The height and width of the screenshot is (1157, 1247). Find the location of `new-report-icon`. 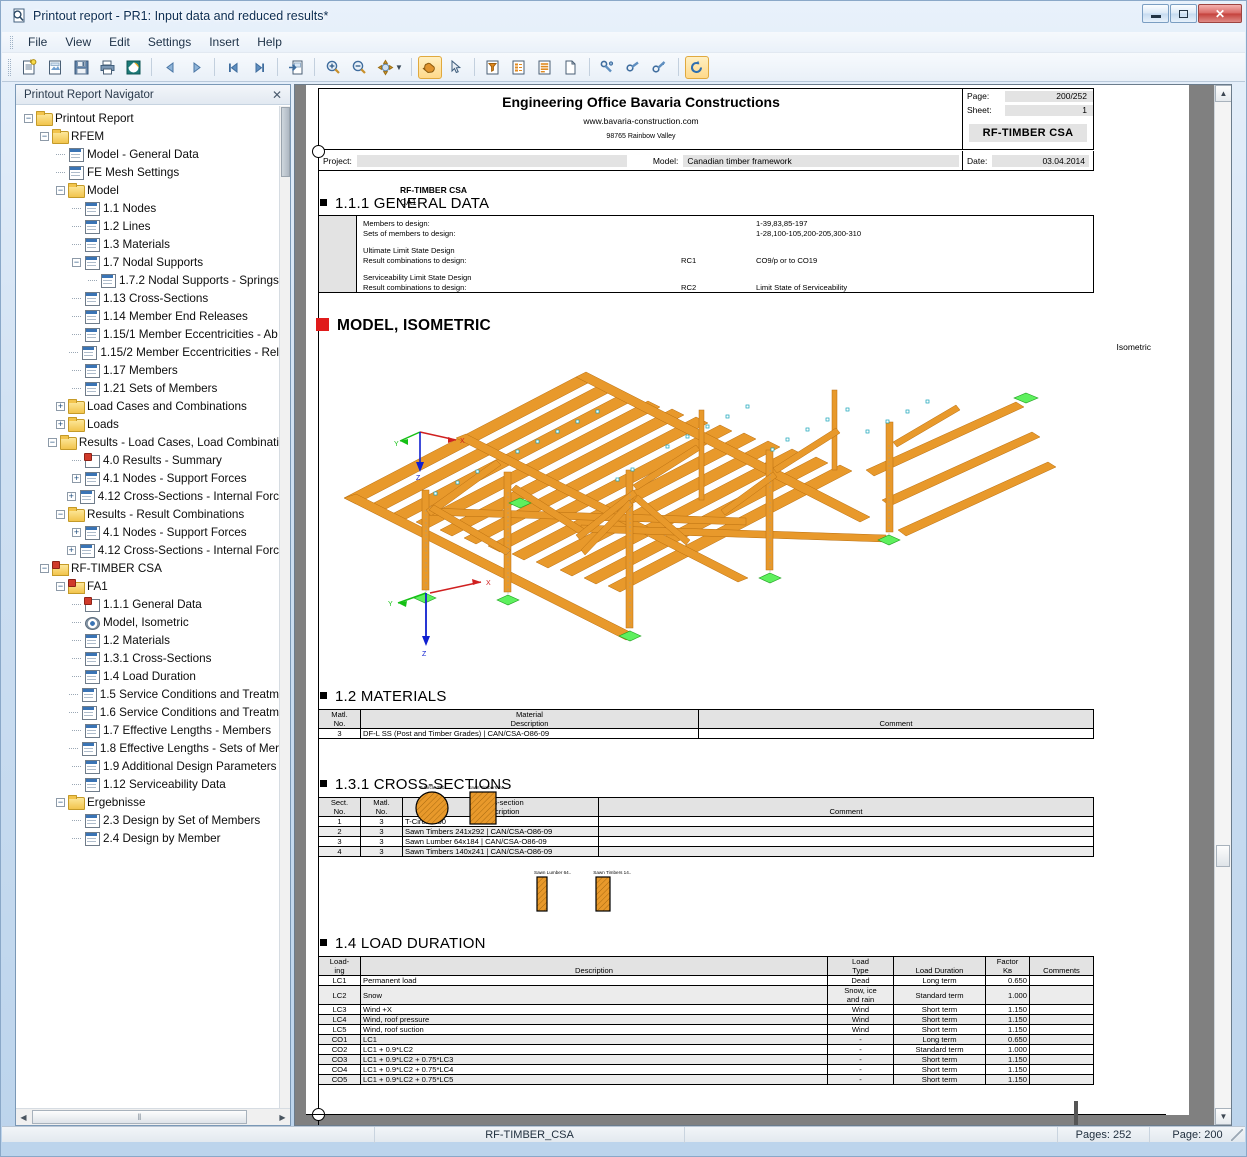

new-report-icon is located at coordinates (29, 67).